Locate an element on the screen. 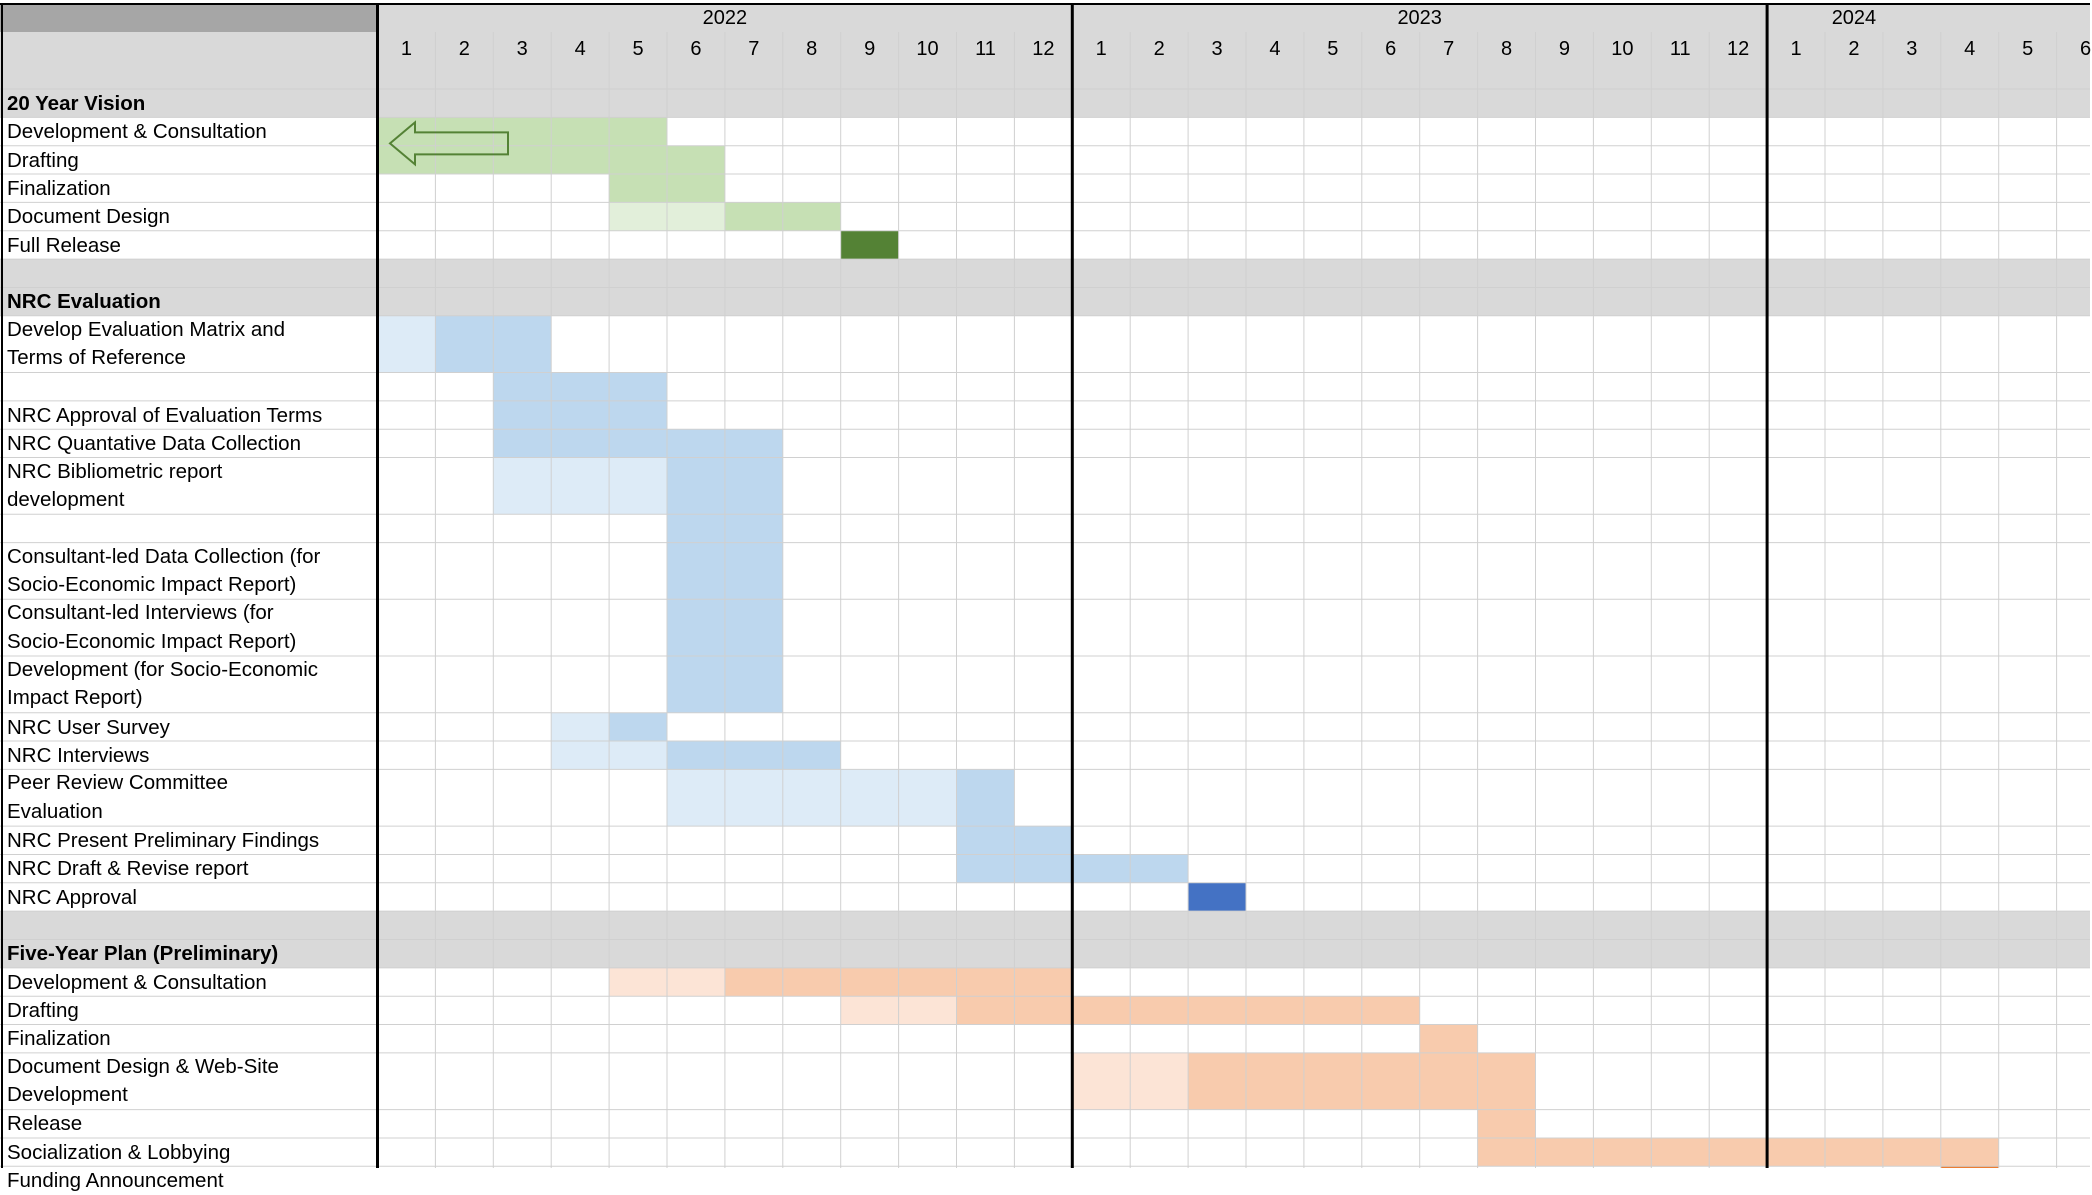  task-label: NRC User Survey is located at coordinates (88, 727).